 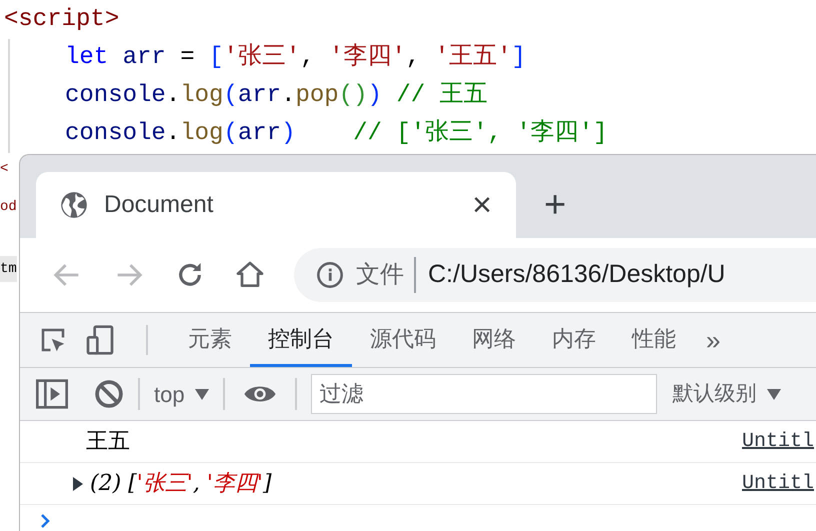 What do you see at coordinates (181, 484) in the screenshot?
I see `console-message: (2) ['张三', '李四']` at bounding box center [181, 484].